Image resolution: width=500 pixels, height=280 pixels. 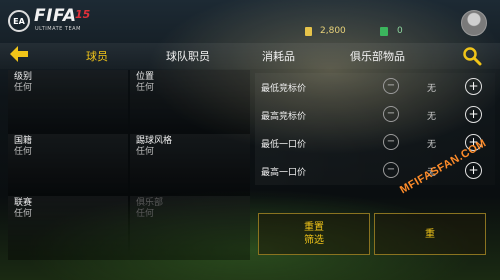 What do you see at coordinates (68, 227) in the screenshot?
I see `filter-league: 联赛 任何` at bounding box center [68, 227].